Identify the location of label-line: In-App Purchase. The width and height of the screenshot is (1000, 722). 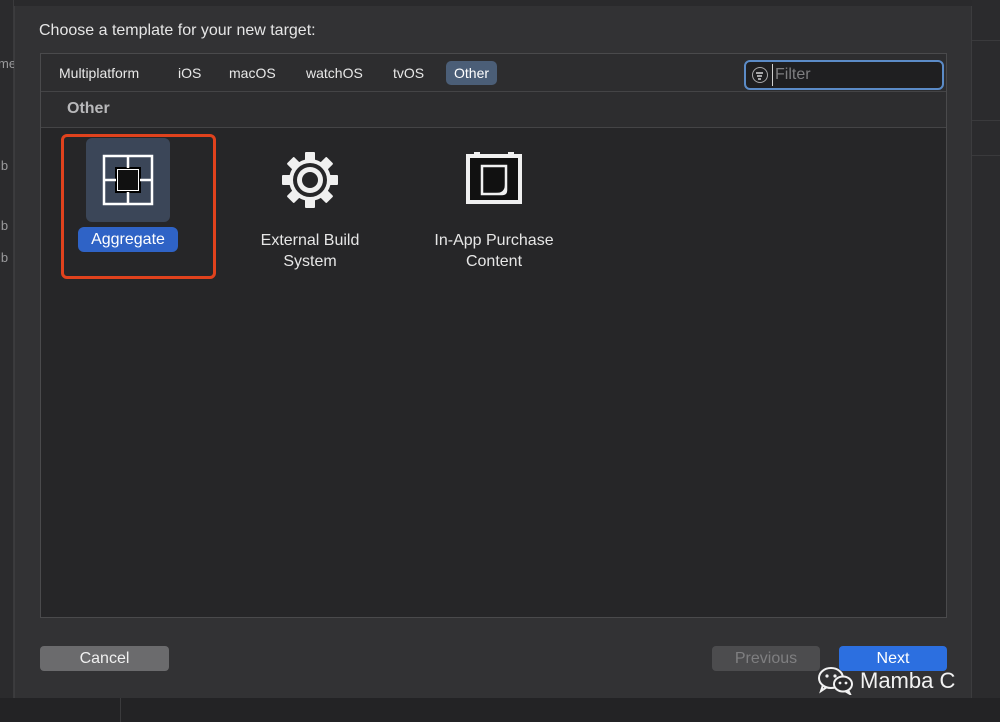
(494, 240).